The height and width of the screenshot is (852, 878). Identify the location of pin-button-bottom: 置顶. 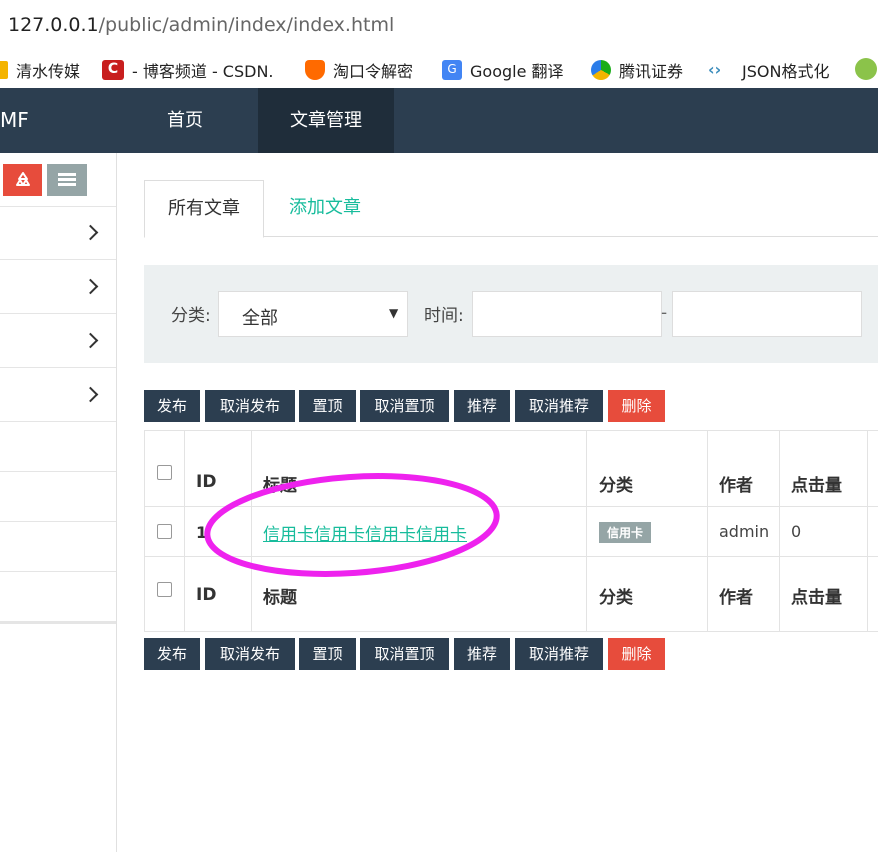
(327, 654).